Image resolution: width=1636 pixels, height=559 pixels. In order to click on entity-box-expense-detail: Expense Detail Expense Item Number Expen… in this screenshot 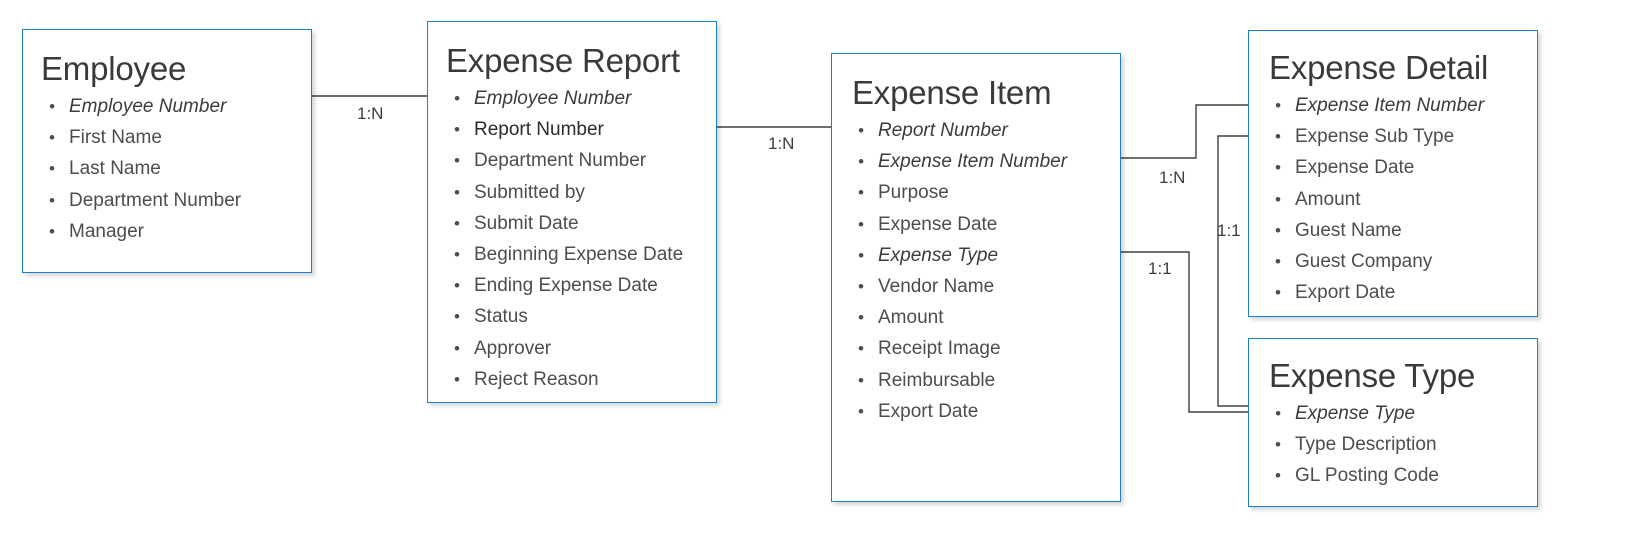, I will do `click(1393, 173)`.